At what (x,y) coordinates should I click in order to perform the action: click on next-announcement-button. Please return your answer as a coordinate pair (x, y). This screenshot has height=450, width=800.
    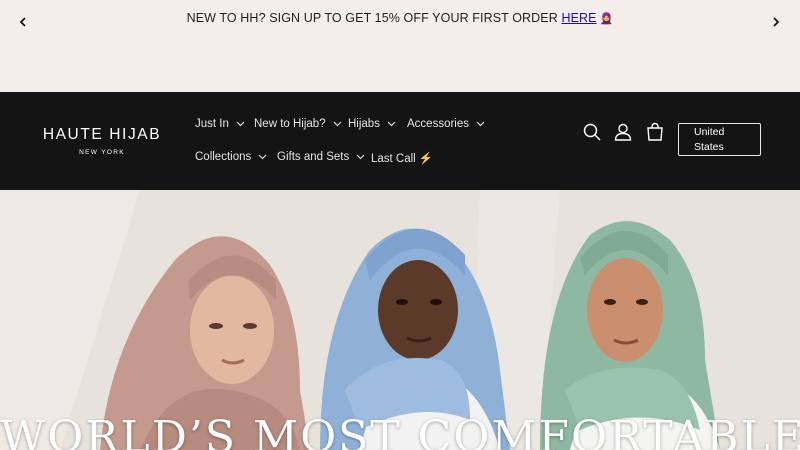
    Looking at the image, I should click on (776, 22).